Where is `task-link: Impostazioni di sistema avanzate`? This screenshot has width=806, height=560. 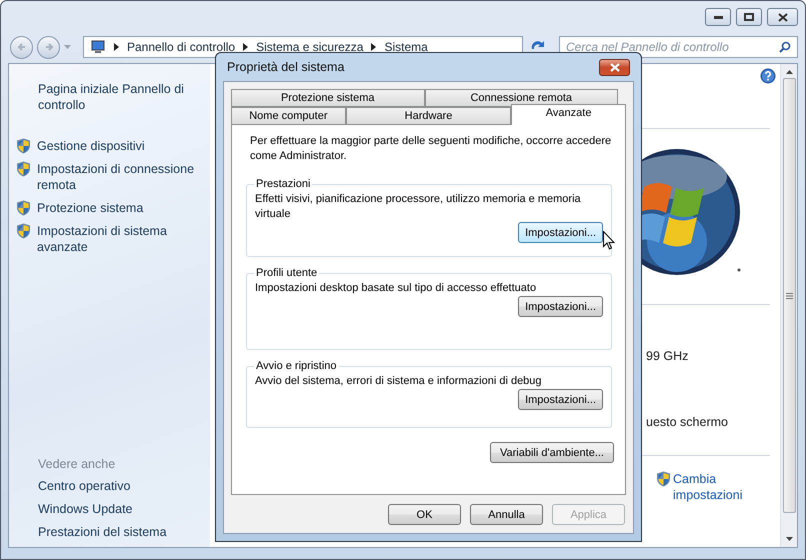
task-link: Impostazioni di sistema avanzate is located at coordinates (117, 239).